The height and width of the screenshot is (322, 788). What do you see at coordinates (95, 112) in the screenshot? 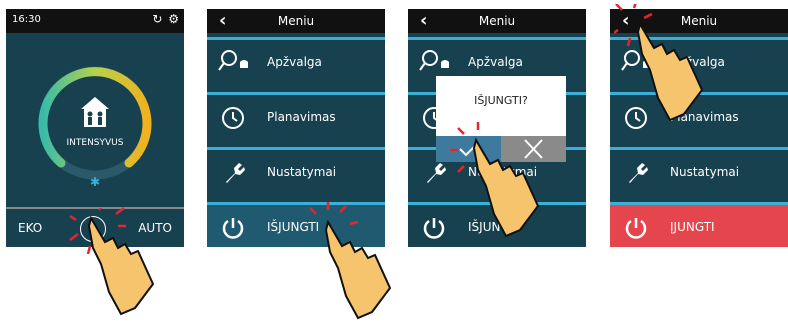
I see `house-family-icon` at bounding box center [95, 112].